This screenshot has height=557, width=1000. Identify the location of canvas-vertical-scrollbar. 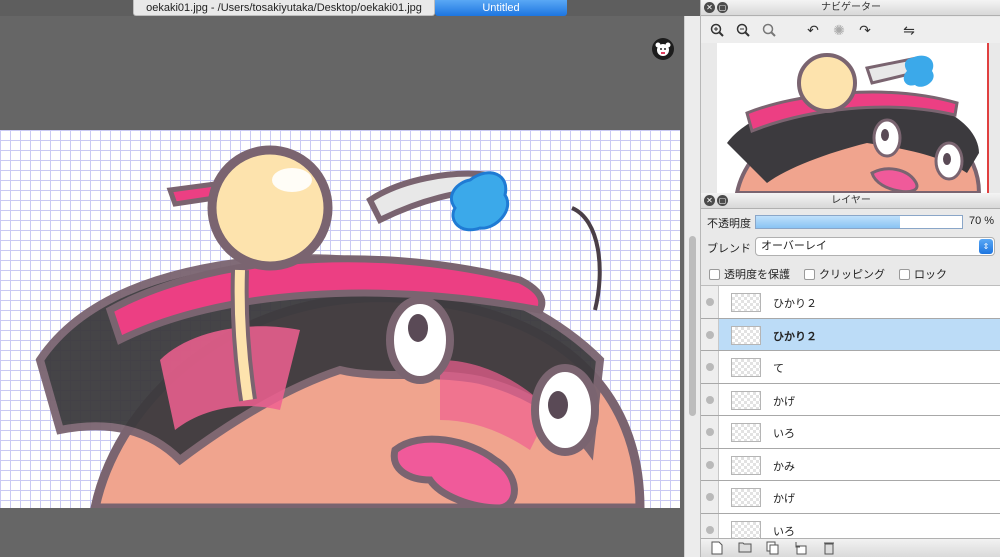
(692, 286).